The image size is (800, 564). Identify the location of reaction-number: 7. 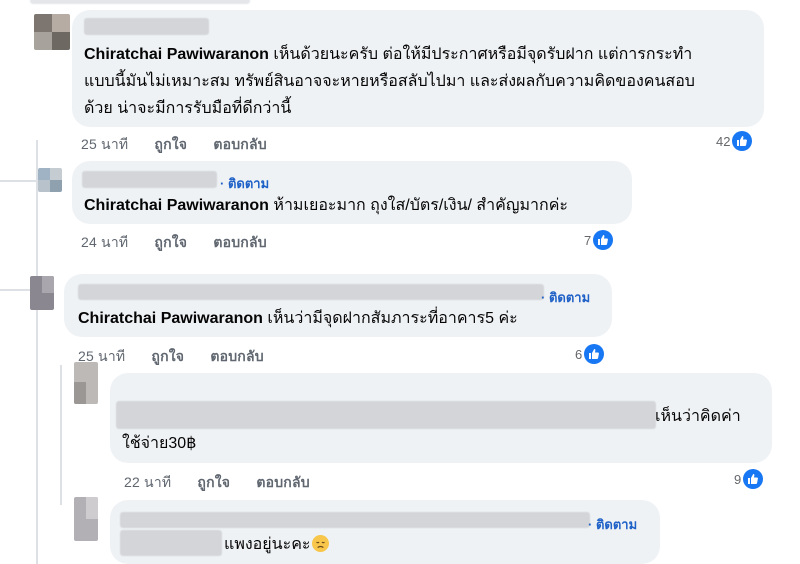
(588, 240).